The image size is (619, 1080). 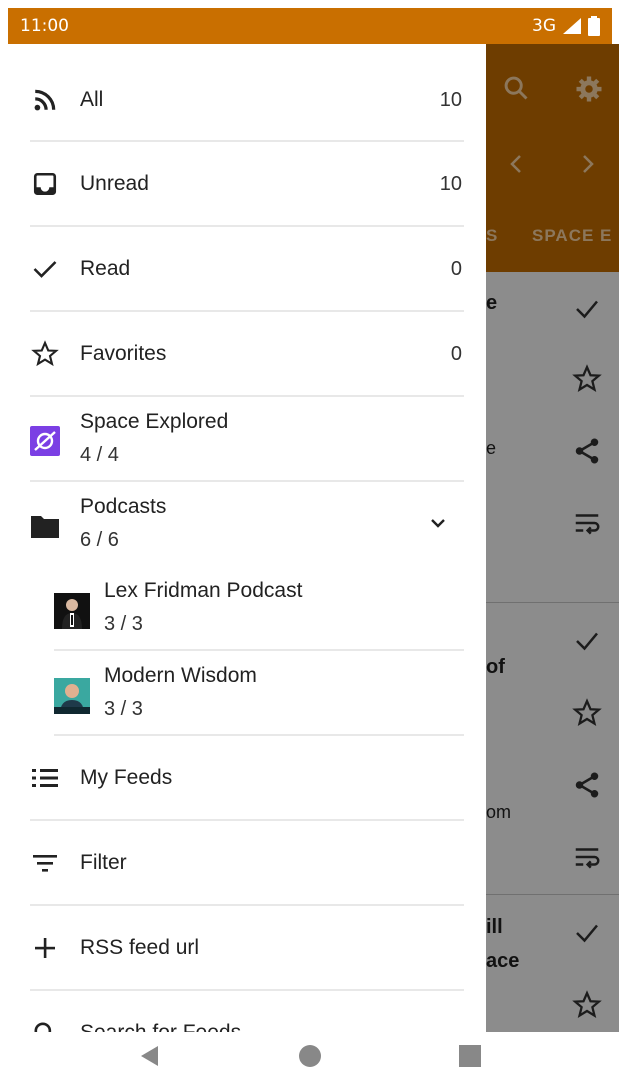 What do you see at coordinates (45, 778) in the screenshot?
I see `list-icon` at bounding box center [45, 778].